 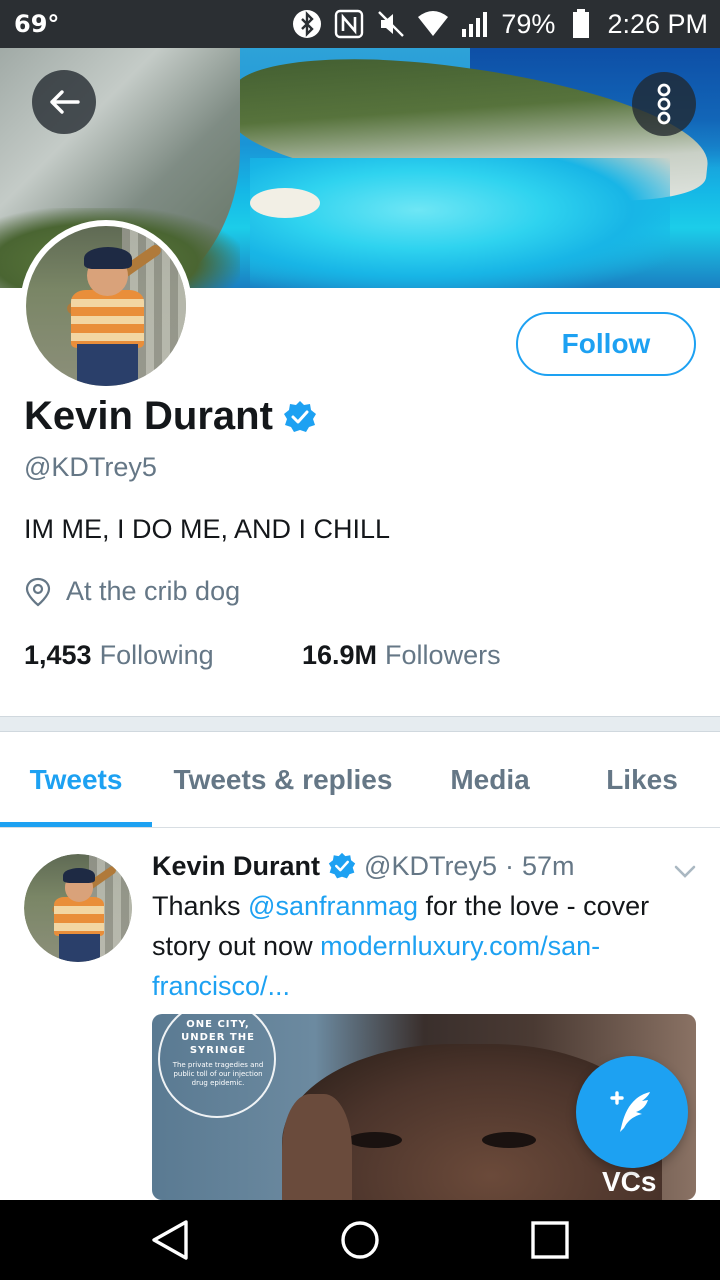 I want to click on more-options-button, so click(x=664, y=104).